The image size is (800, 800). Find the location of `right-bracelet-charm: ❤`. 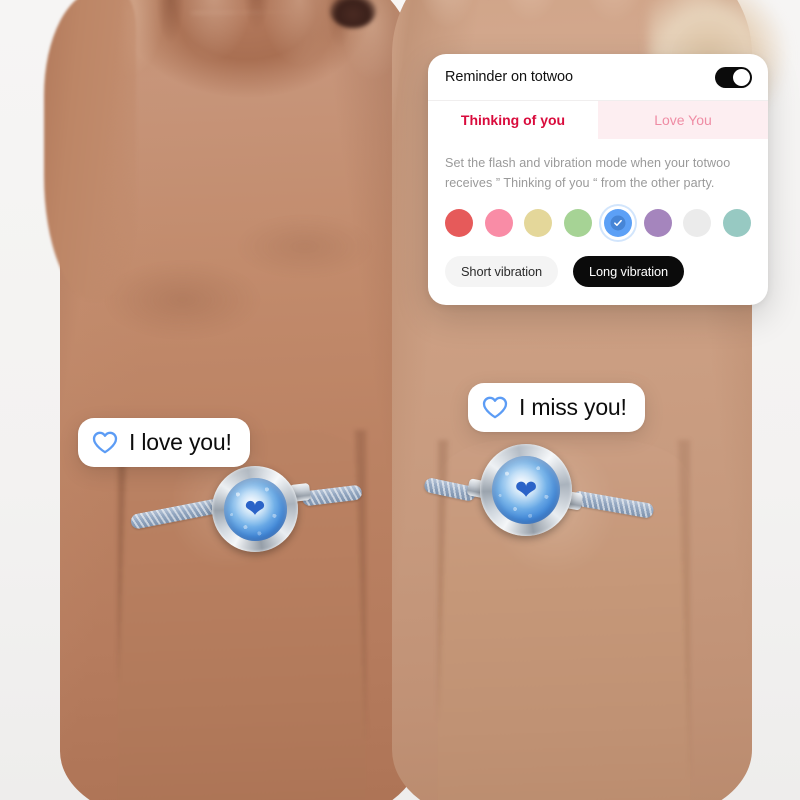

right-bracelet-charm: ❤ is located at coordinates (526, 490).